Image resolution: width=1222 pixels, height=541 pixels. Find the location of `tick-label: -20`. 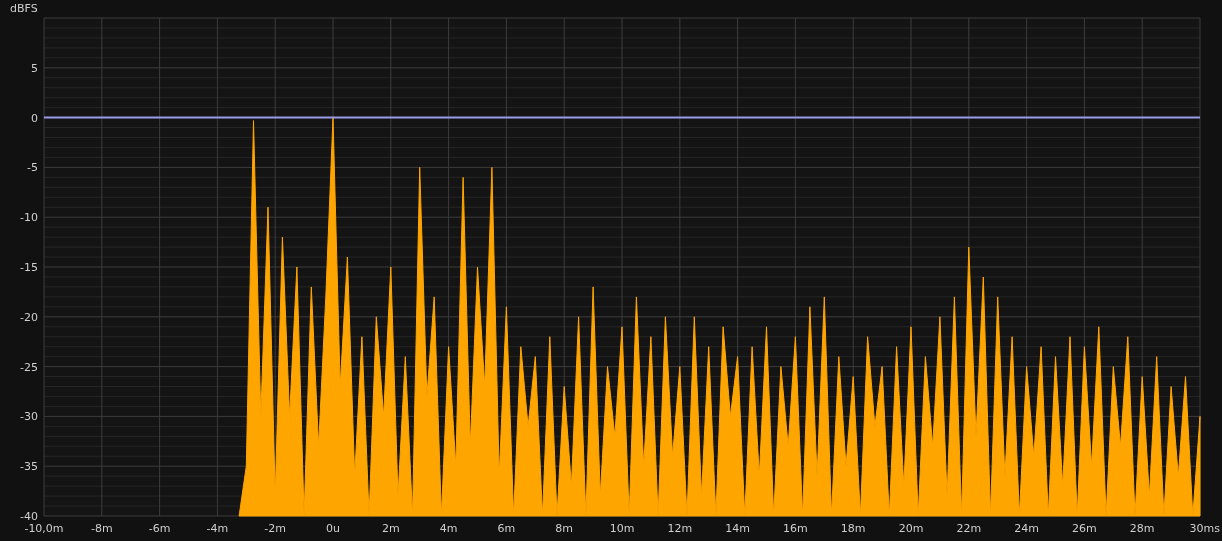

tick-label: -20 is located at coordinates (29, 317).